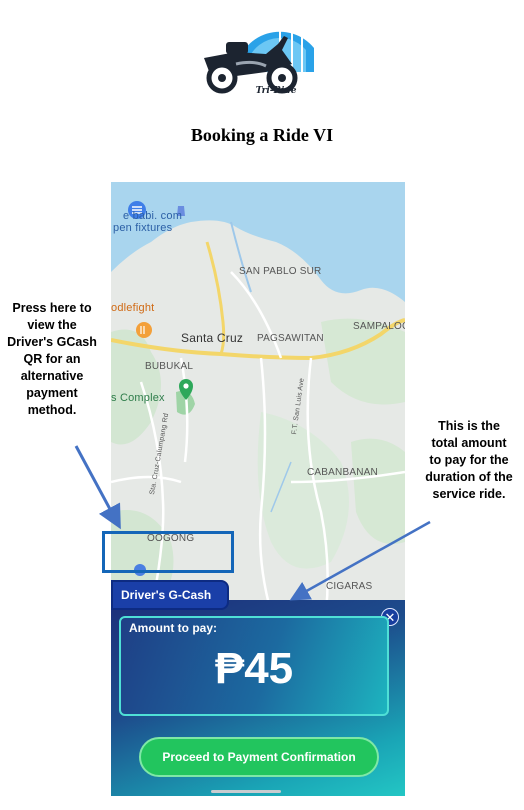 The width and height of the screenshot is (524, 810). Describe the element at coordinates (170, 595) in the screenshot. I see `drivers-gcash-button: Driver's G-Cash` at that location.